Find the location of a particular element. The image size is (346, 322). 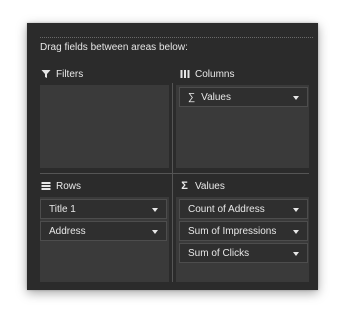

drag-hint-text: Drag fields between areas below: is located at coordinates (114, 47).